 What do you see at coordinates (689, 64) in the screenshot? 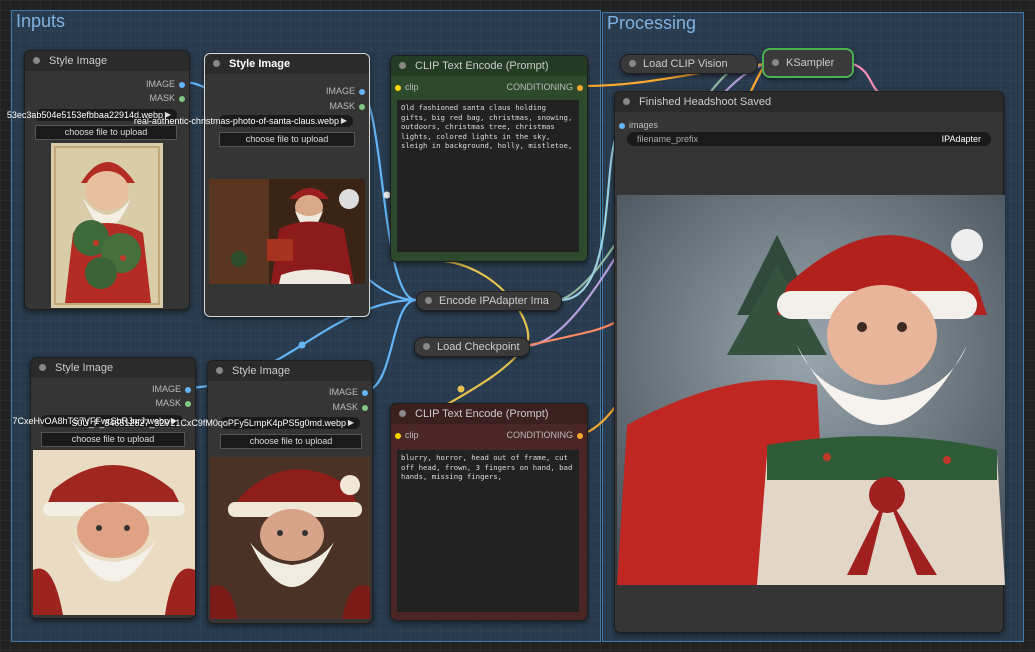
I see `load-clip-vision-node: Load CLIP Vision` at bounding box center [689, 64].